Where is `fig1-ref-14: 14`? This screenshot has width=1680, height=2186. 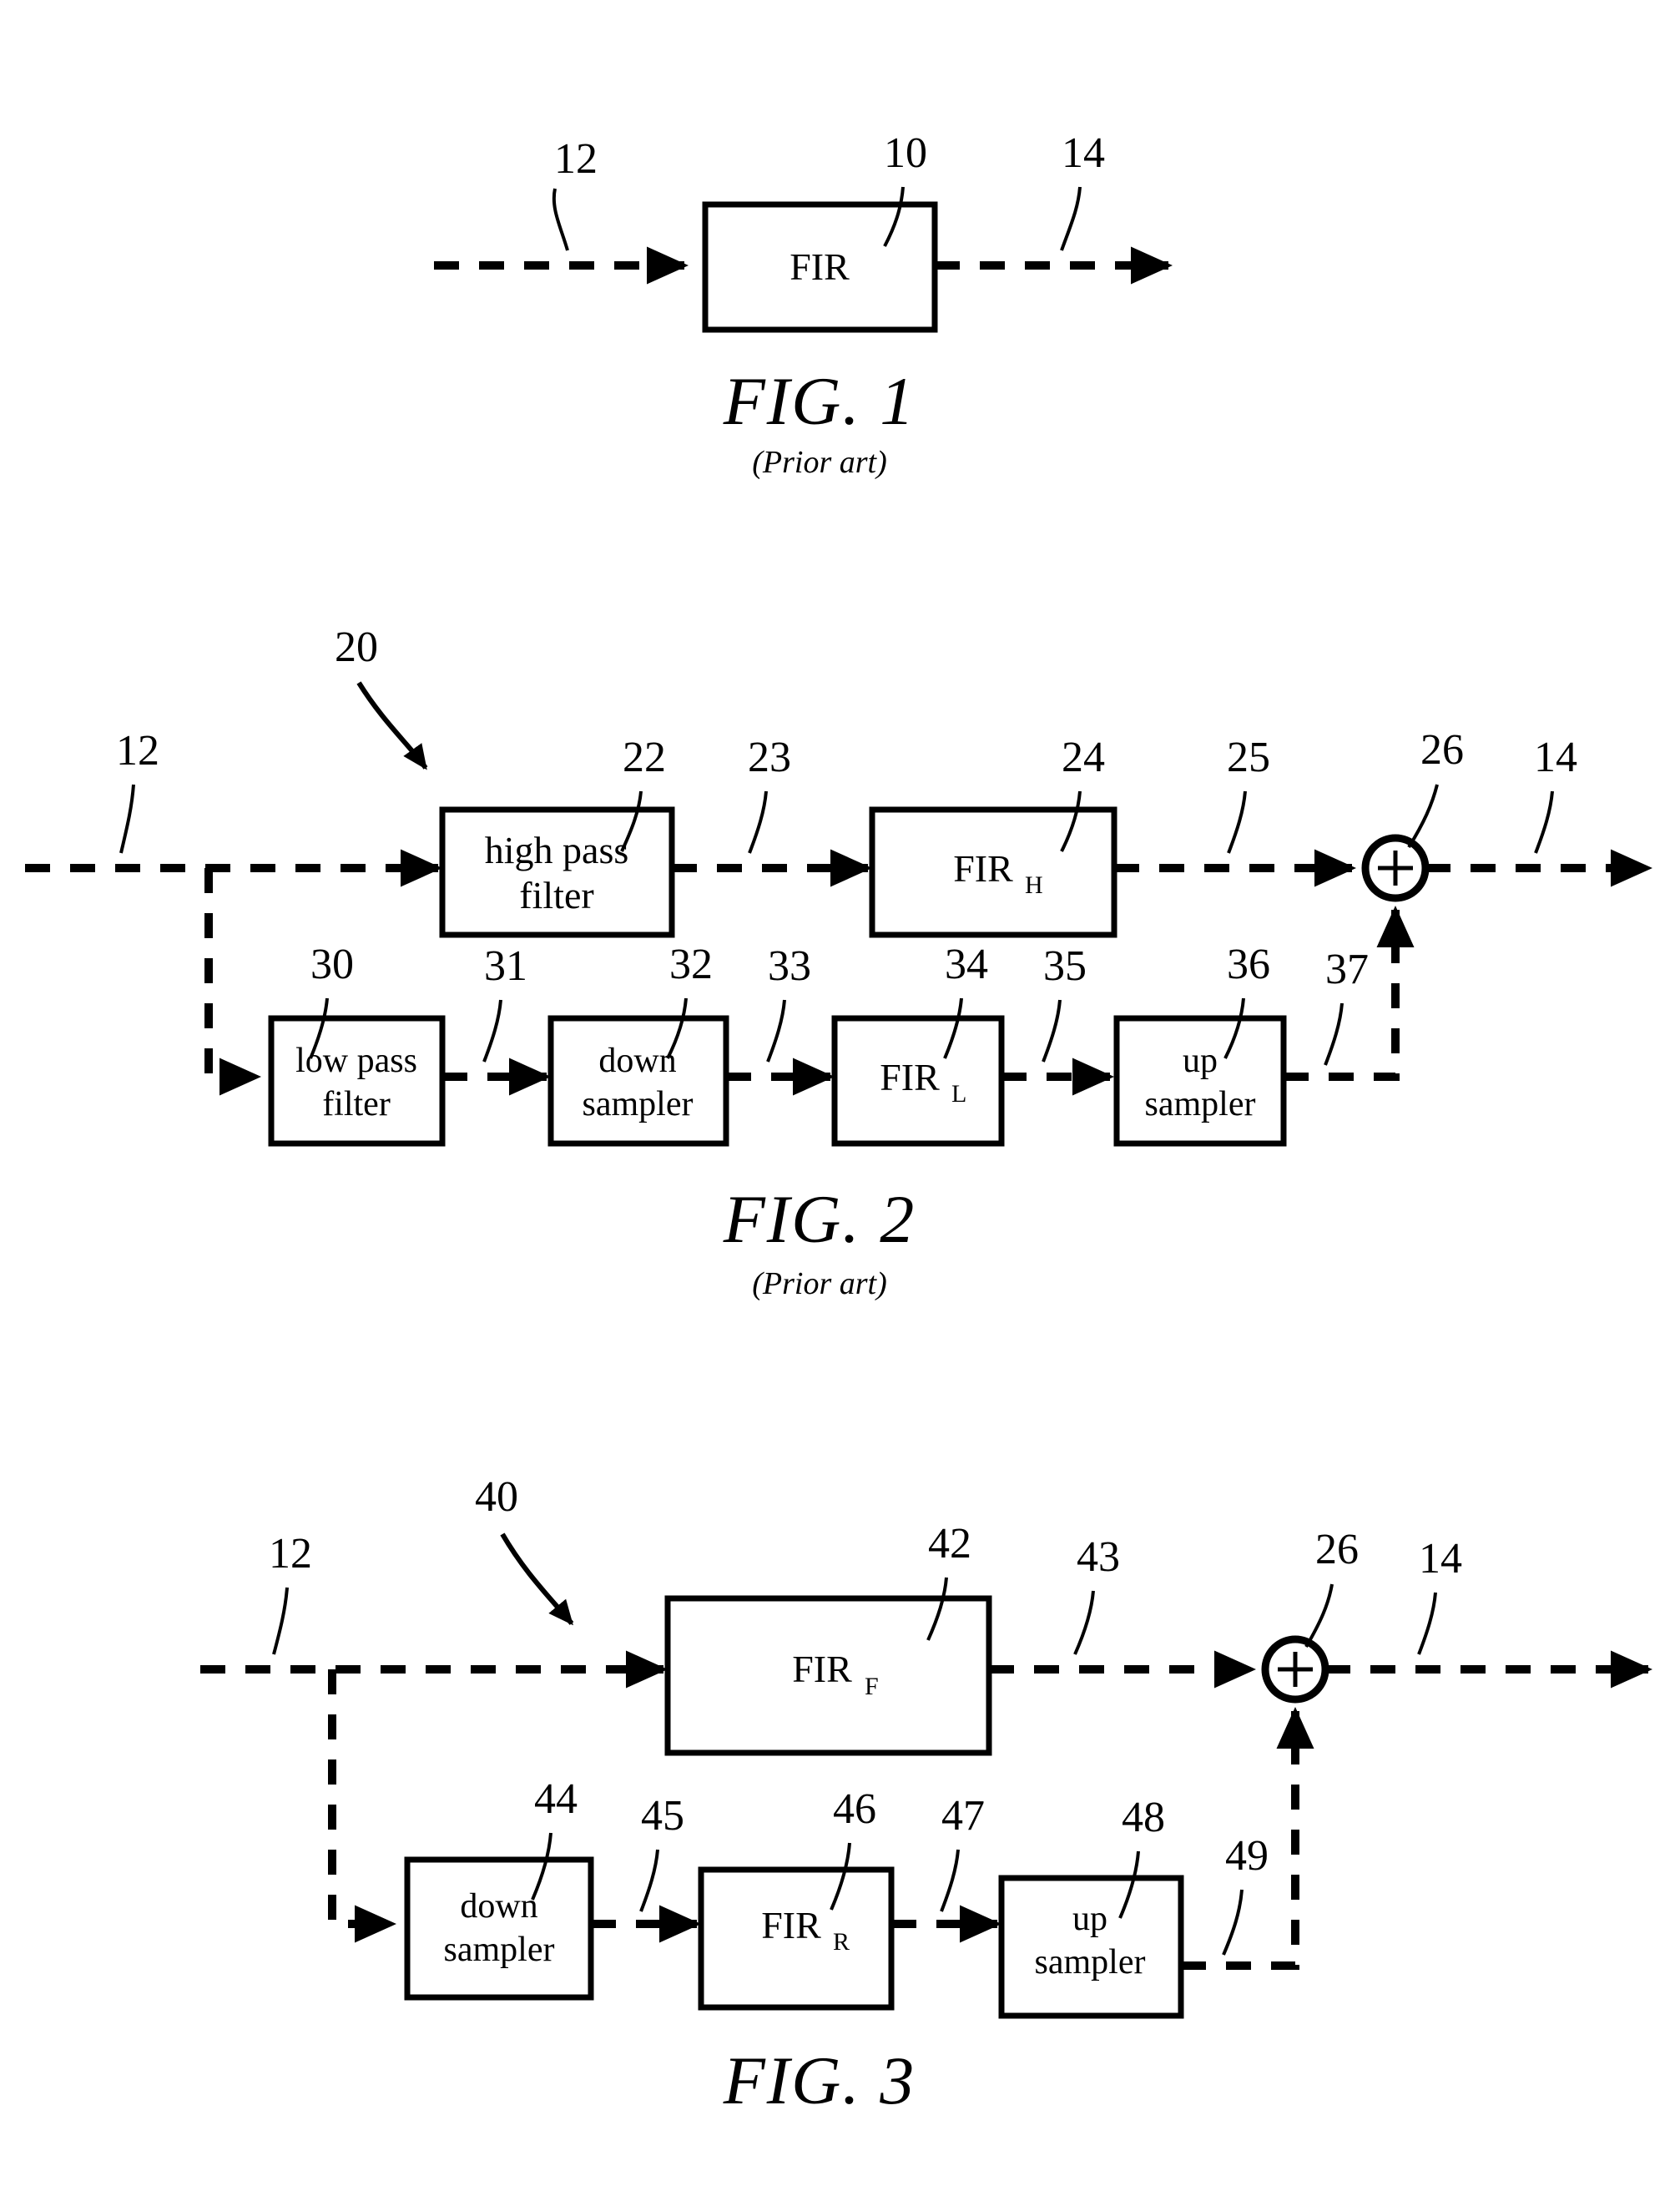
fig1-ref-14: 14 is located at coordinates (1083, 153).